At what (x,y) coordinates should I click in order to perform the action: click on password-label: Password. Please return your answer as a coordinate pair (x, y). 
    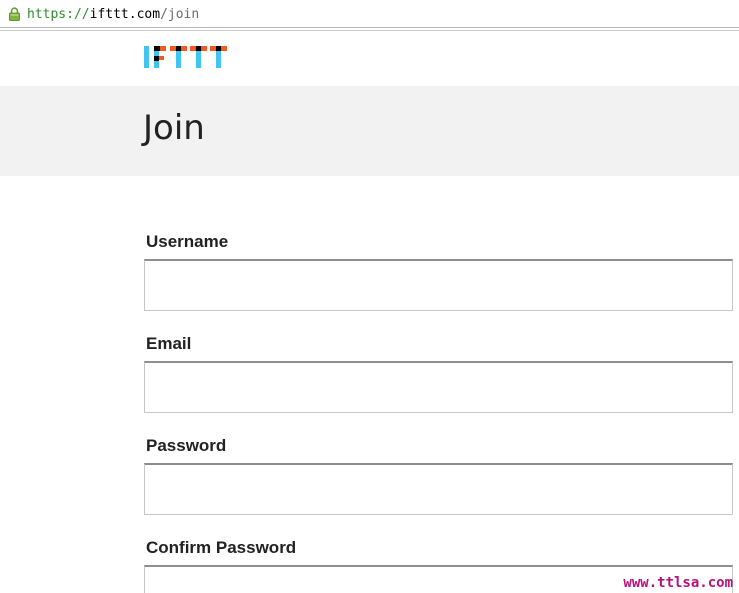
    Looking at the image, I should click on (186, 445).